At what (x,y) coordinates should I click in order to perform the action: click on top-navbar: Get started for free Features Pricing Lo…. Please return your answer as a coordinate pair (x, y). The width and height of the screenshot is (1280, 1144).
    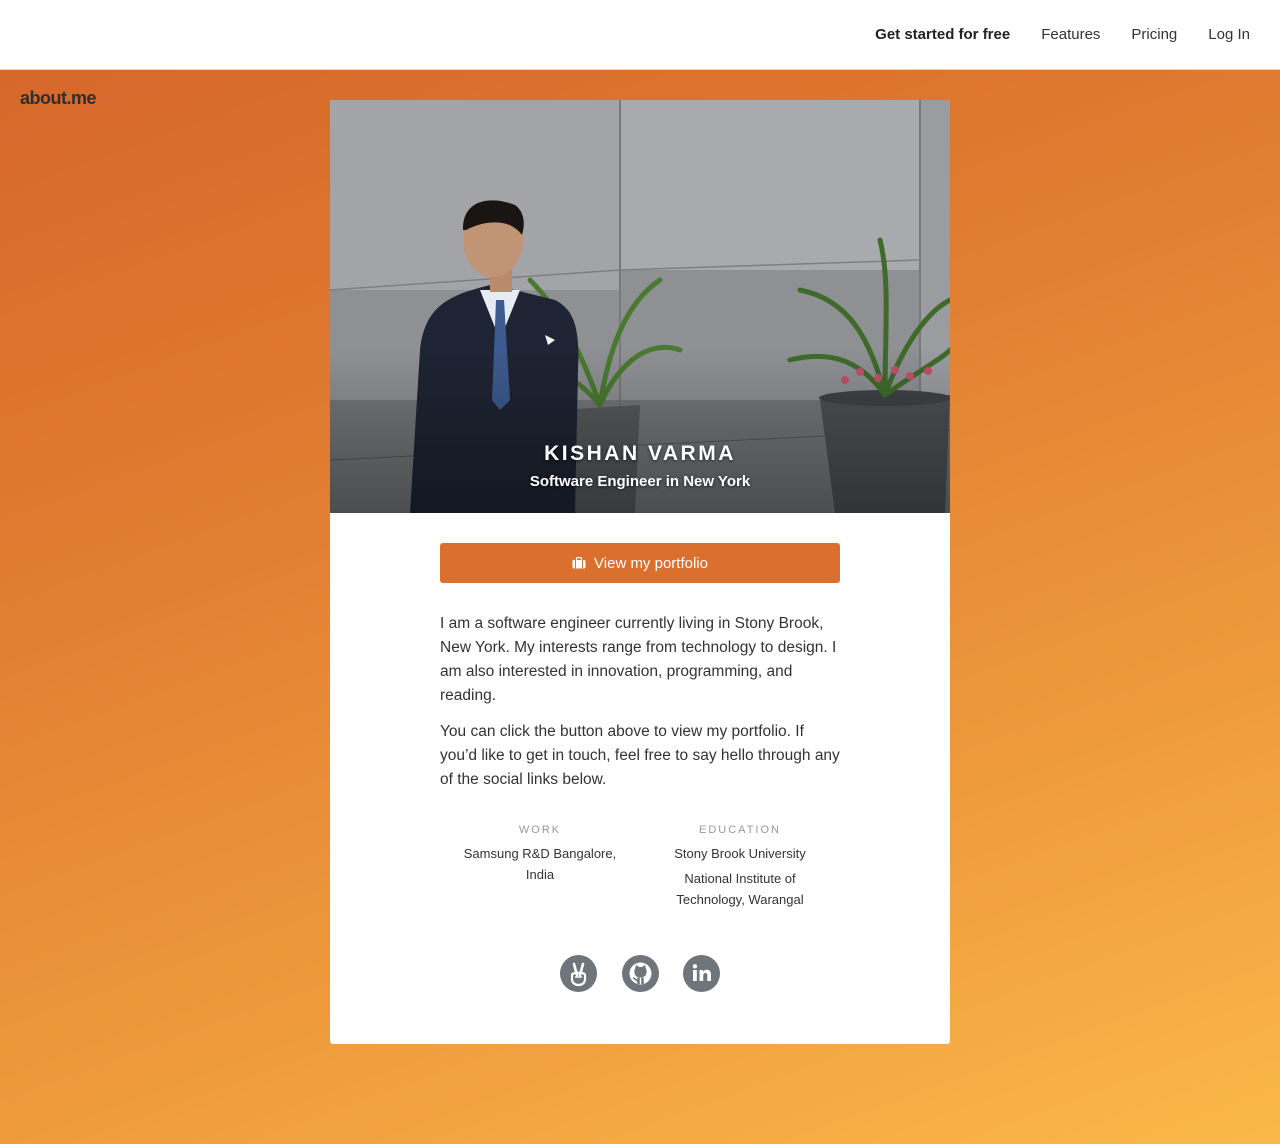
    Looking at the image, I should click on (640, 35).